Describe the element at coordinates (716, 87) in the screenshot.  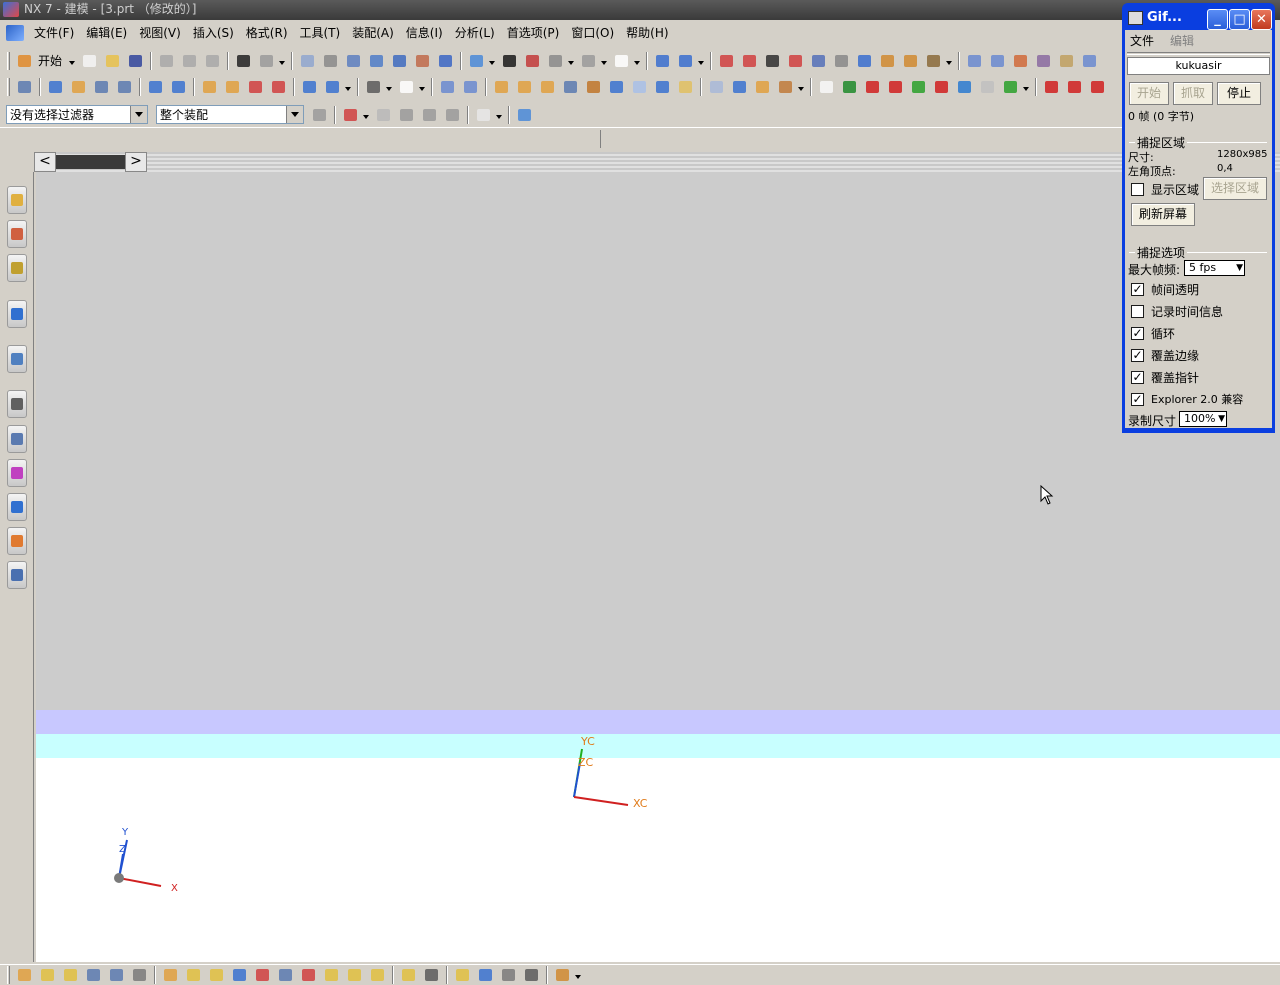
I see `edit-feature-icon` at that location.